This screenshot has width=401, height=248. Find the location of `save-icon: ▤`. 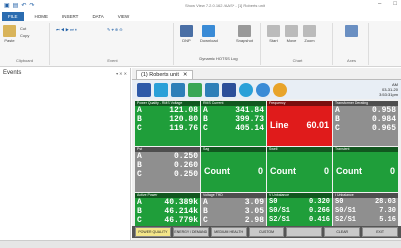

save-icon: ▤ is located at coordinates (16, 5).